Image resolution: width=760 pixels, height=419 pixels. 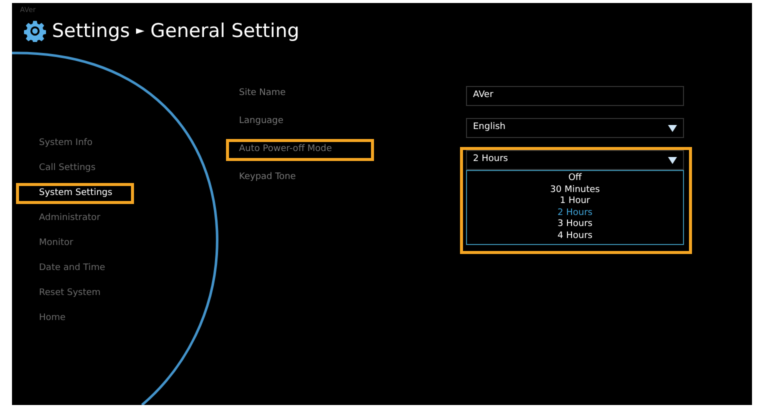 What do you see at coordinates (91, 31) in the screenshot?
I see `breadcrumb-parent: Settings` at bounding box center [91, 31].